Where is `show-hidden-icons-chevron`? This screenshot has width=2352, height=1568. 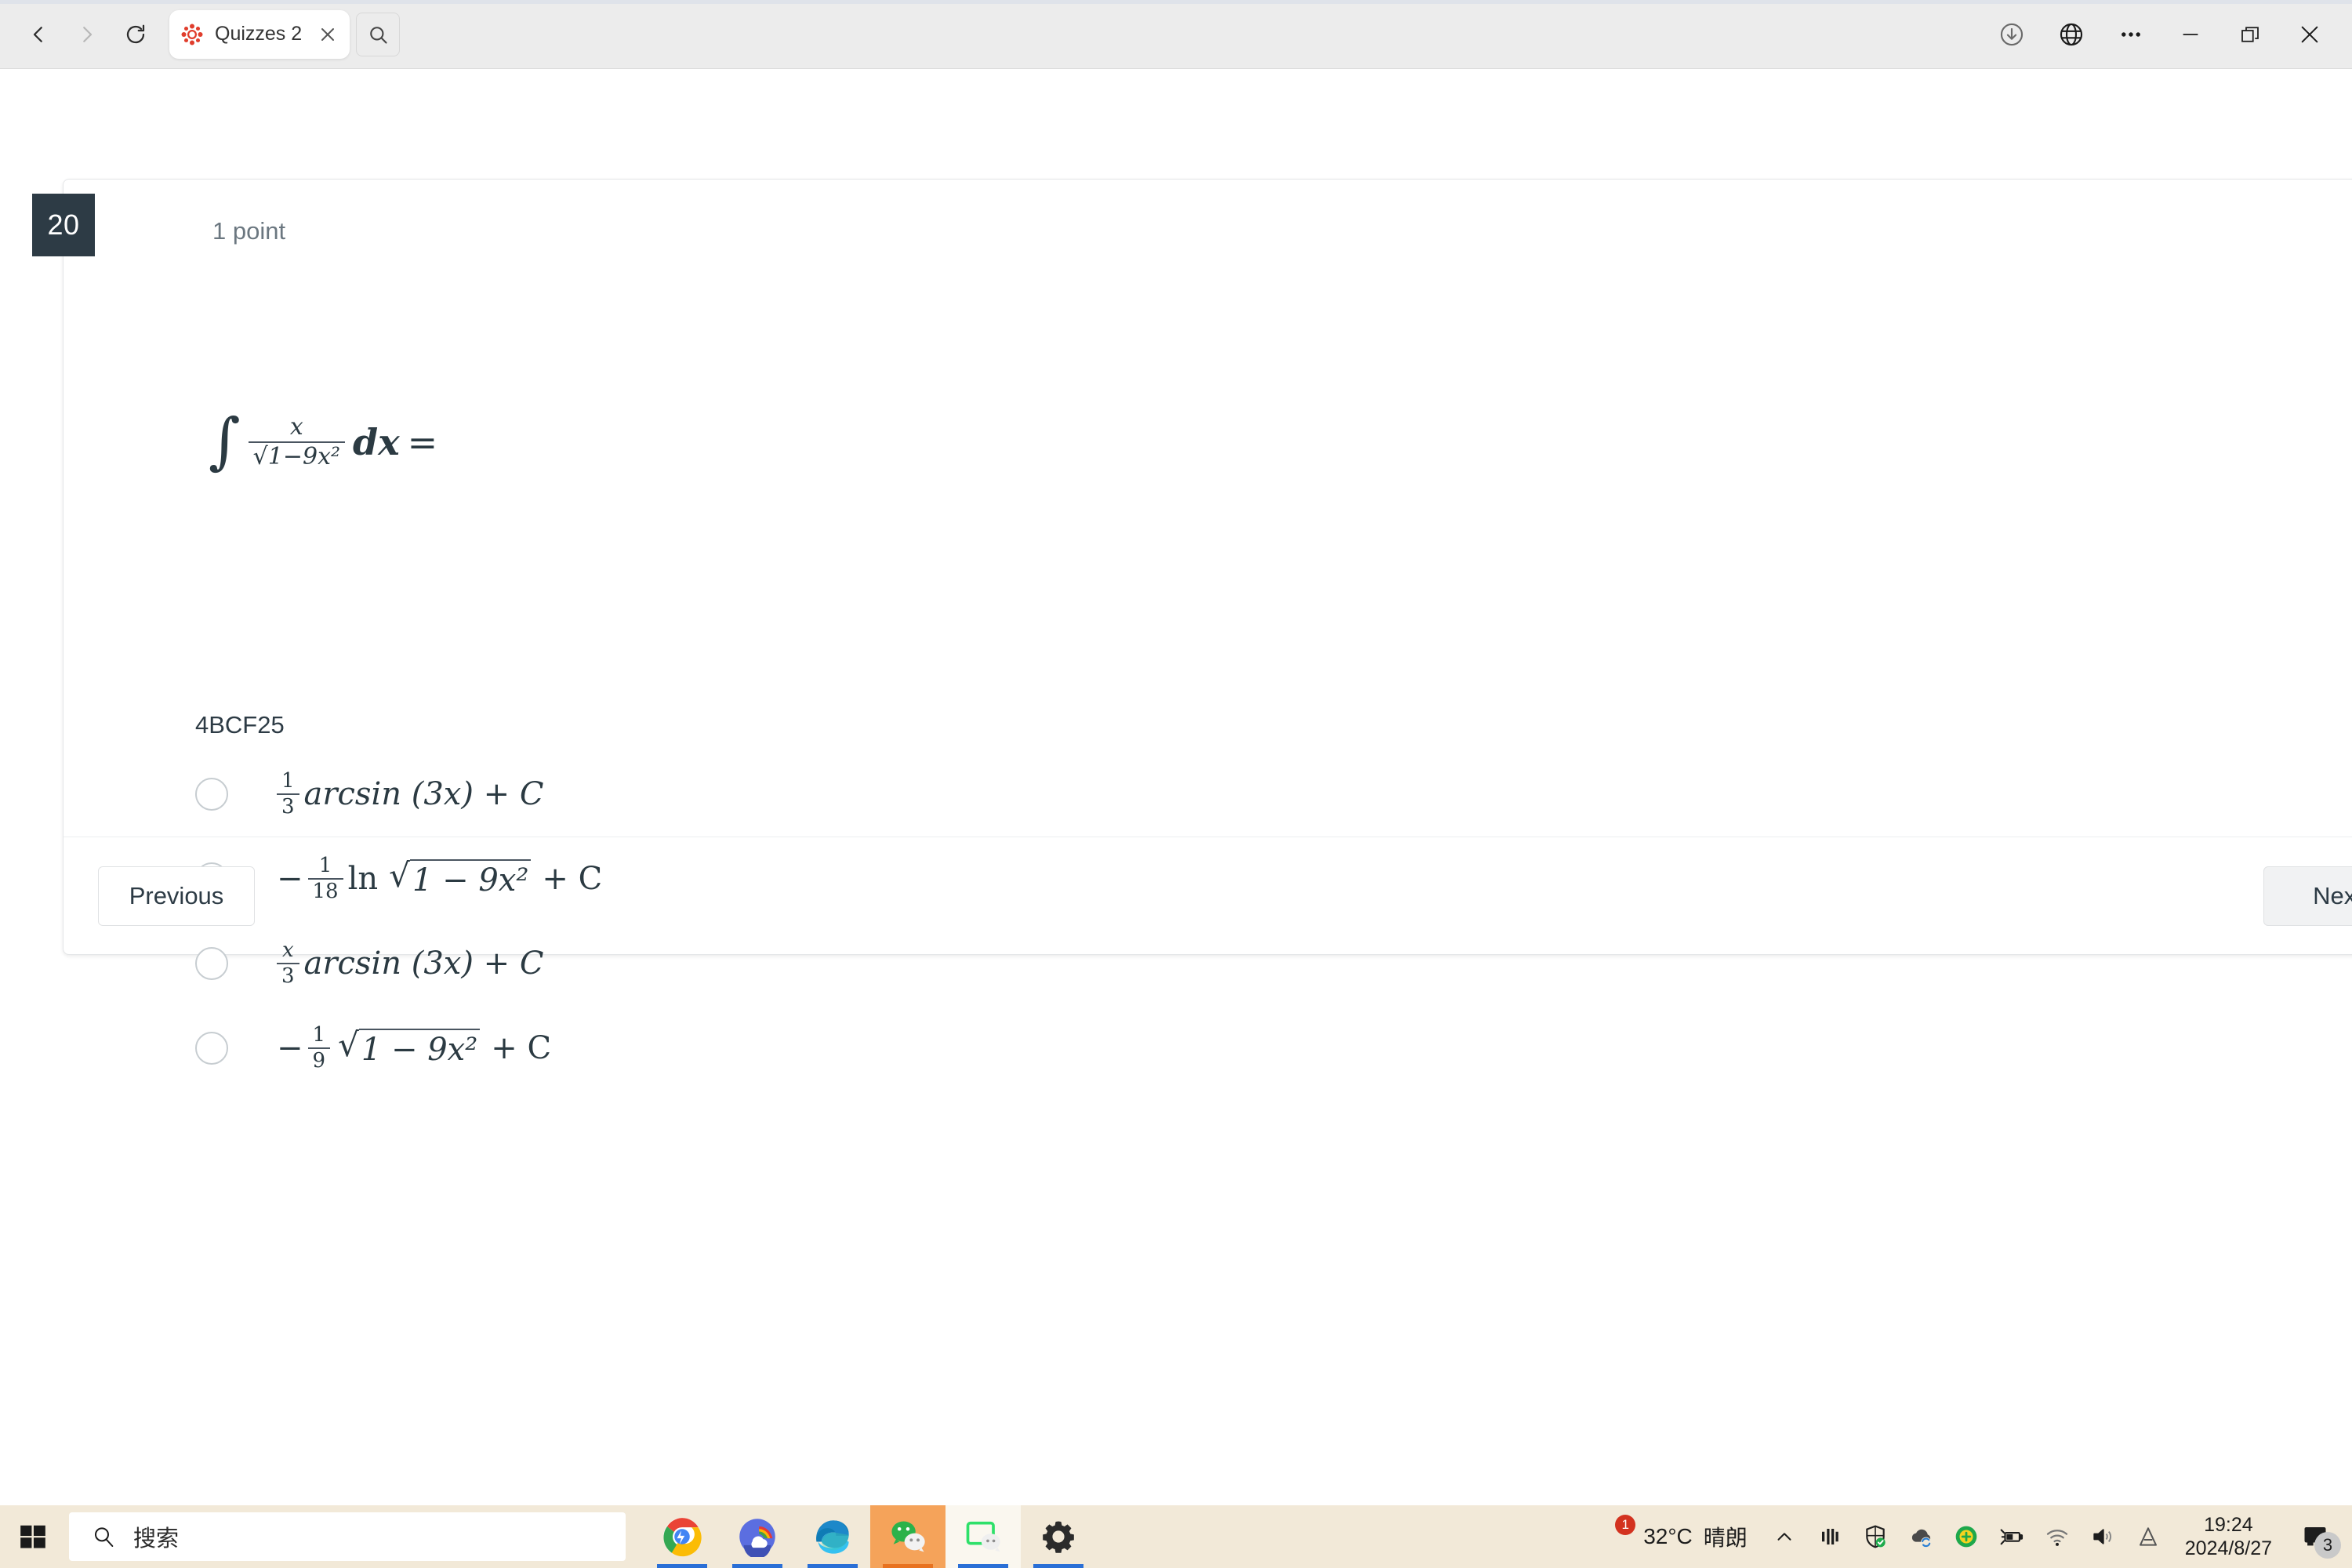 show-hidden-icons-chevron is located at coordinates (1784, 1536).